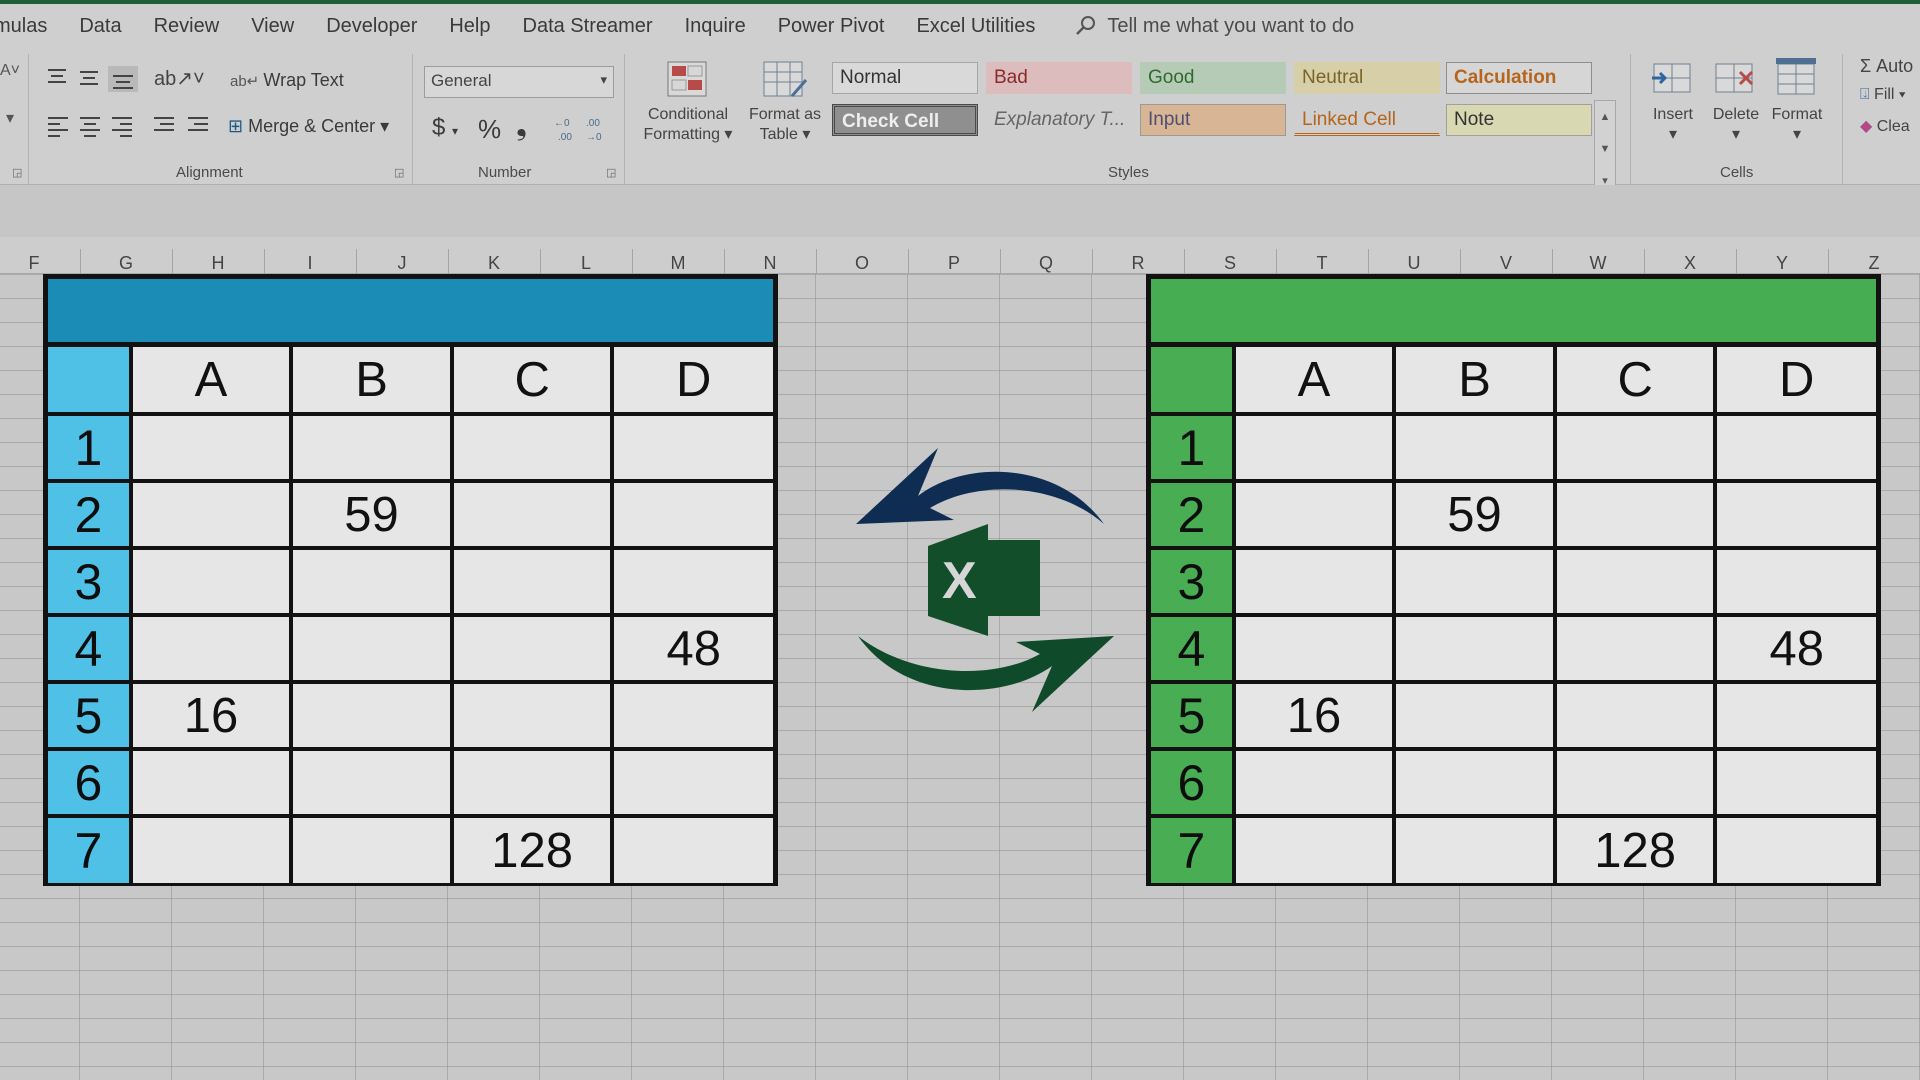 The image size is (1920, 1080). I want to click on sample-row-number: 5, so click(90, 715).